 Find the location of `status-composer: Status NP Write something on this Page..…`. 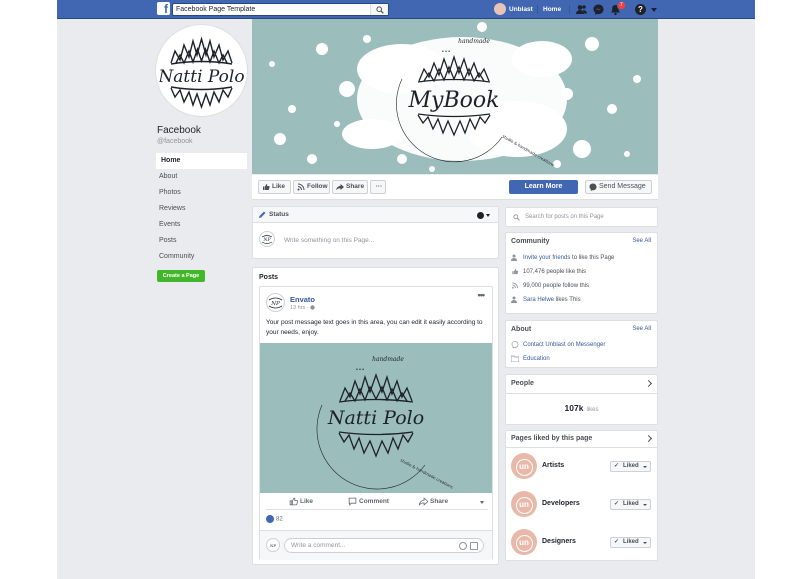

status-composer: Status NP Write something on this Page..… is located at coordinates (375, 232).